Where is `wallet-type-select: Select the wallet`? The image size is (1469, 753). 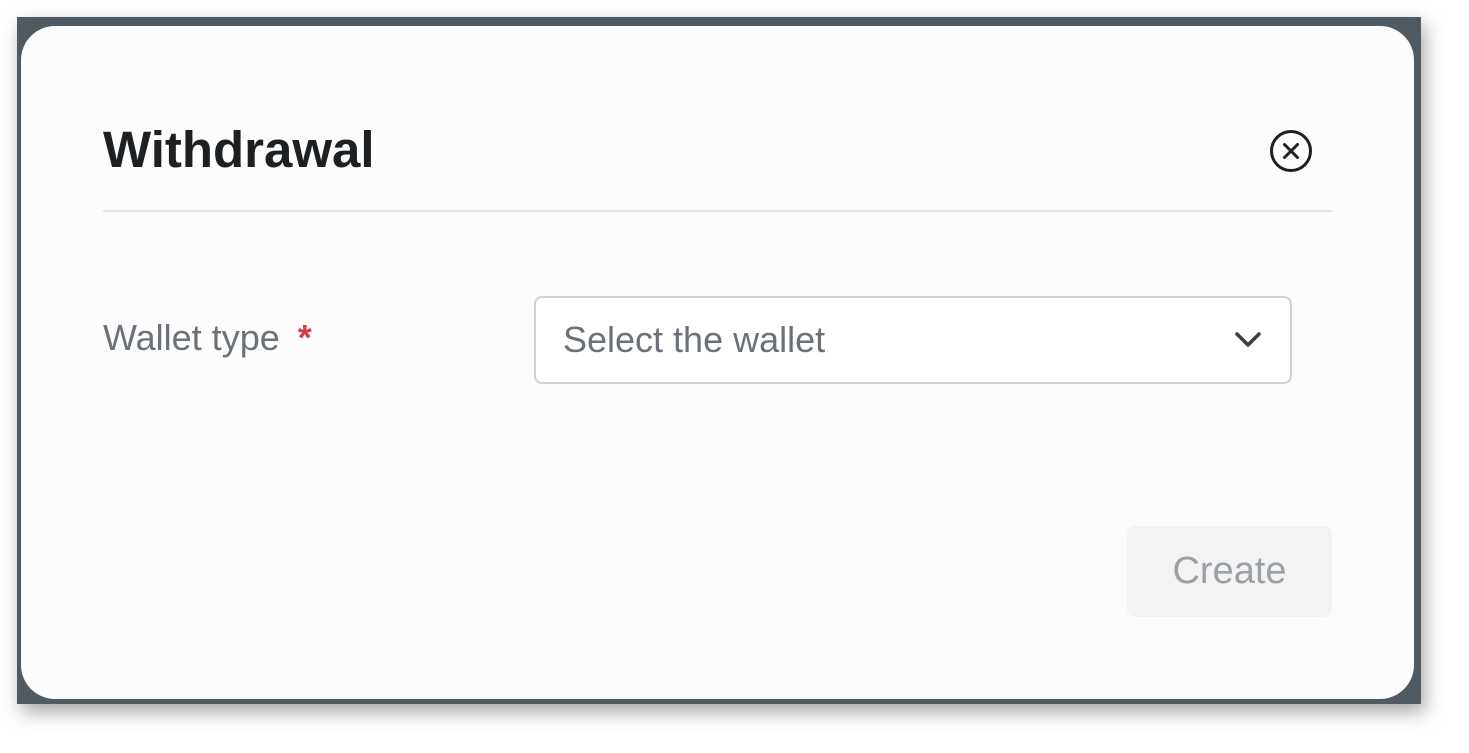
wallet-type-select: Select the wallet is located at coordinates (913, 340).